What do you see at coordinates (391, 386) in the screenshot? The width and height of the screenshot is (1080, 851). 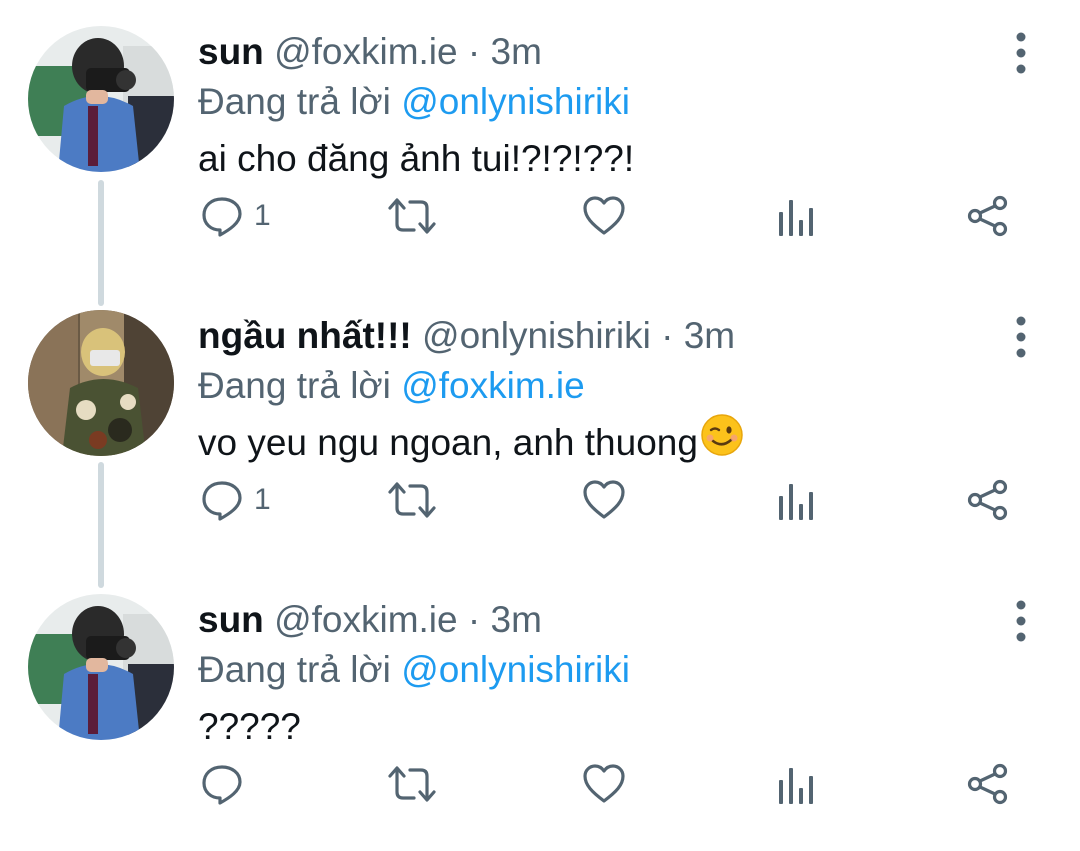 I see `replying-to: Đang trả lời @foxkim.ie` at bounding box center [391, 386].